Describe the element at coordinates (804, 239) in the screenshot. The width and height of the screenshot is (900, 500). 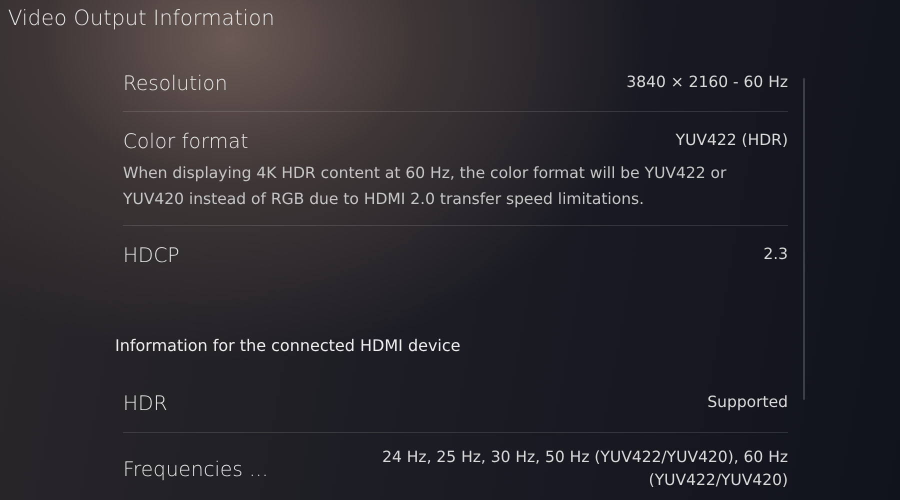
I see `scrollbar` at that location.